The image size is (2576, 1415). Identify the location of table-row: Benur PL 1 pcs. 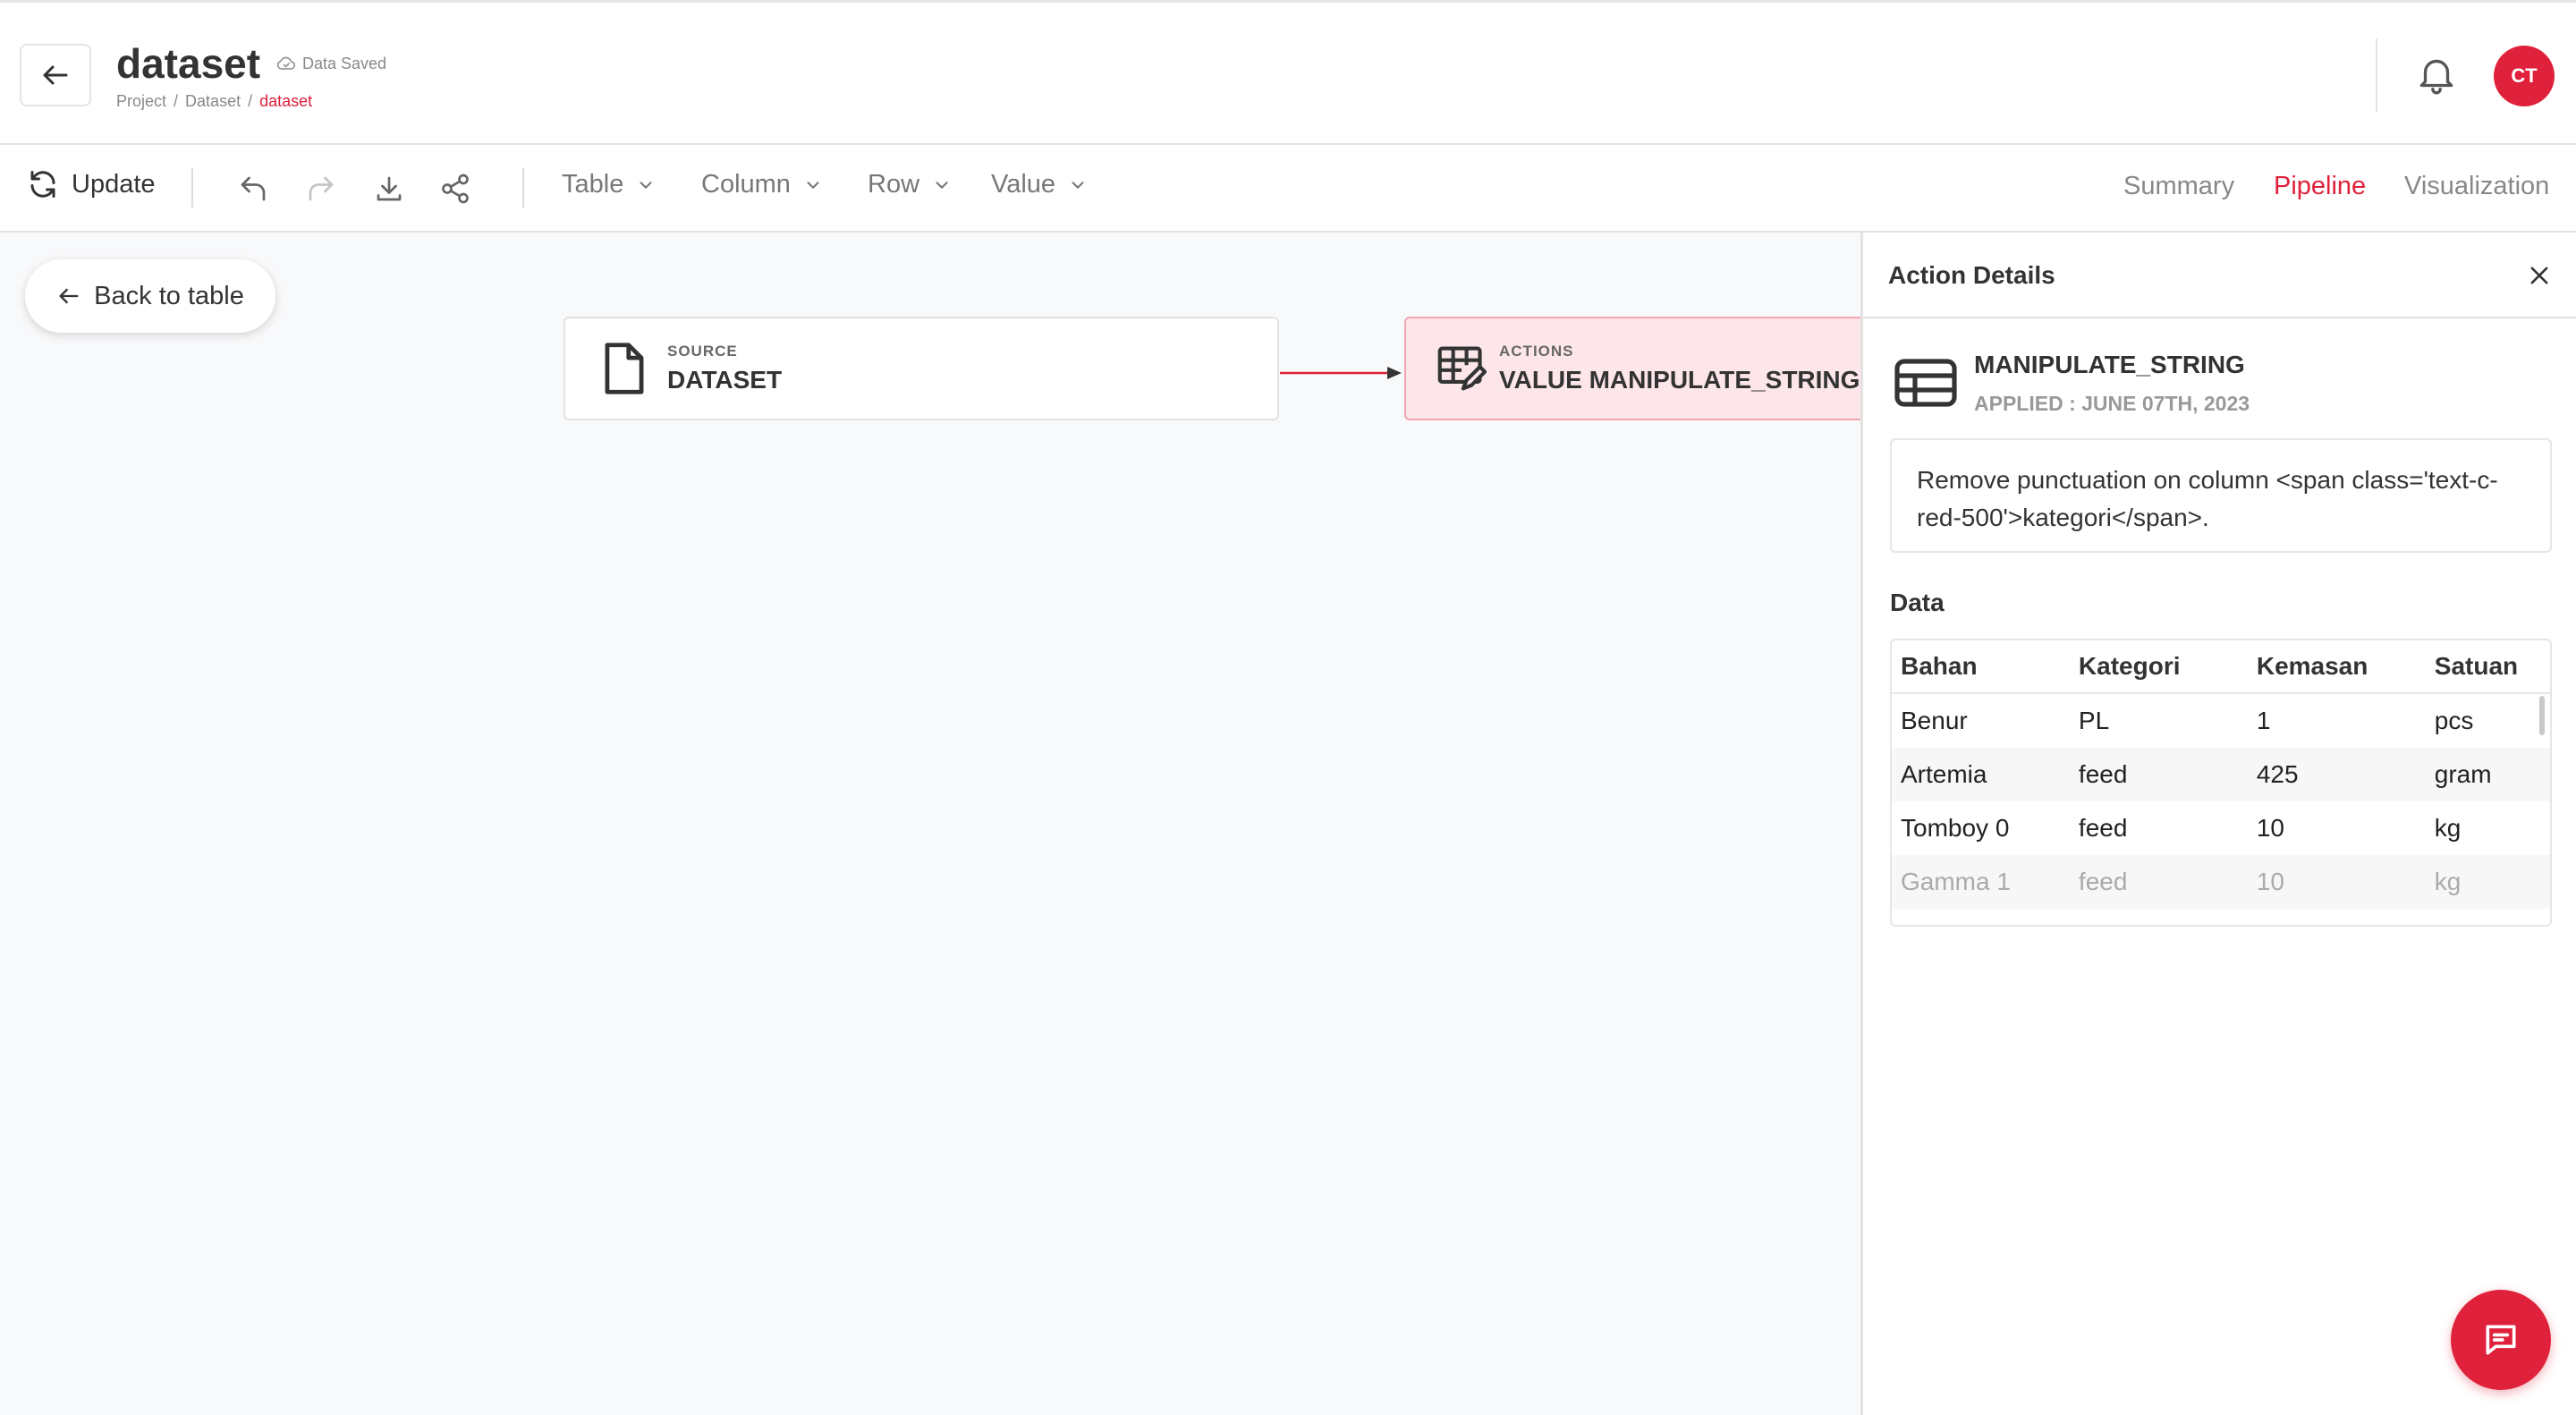
(2221, 721).